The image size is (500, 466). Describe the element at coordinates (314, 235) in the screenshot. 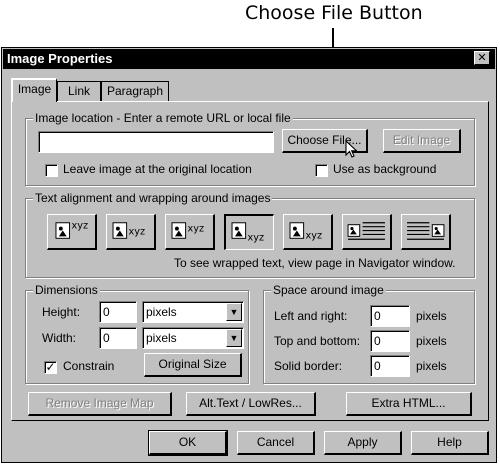

I see `align-baseline-text: xyz` at that location.